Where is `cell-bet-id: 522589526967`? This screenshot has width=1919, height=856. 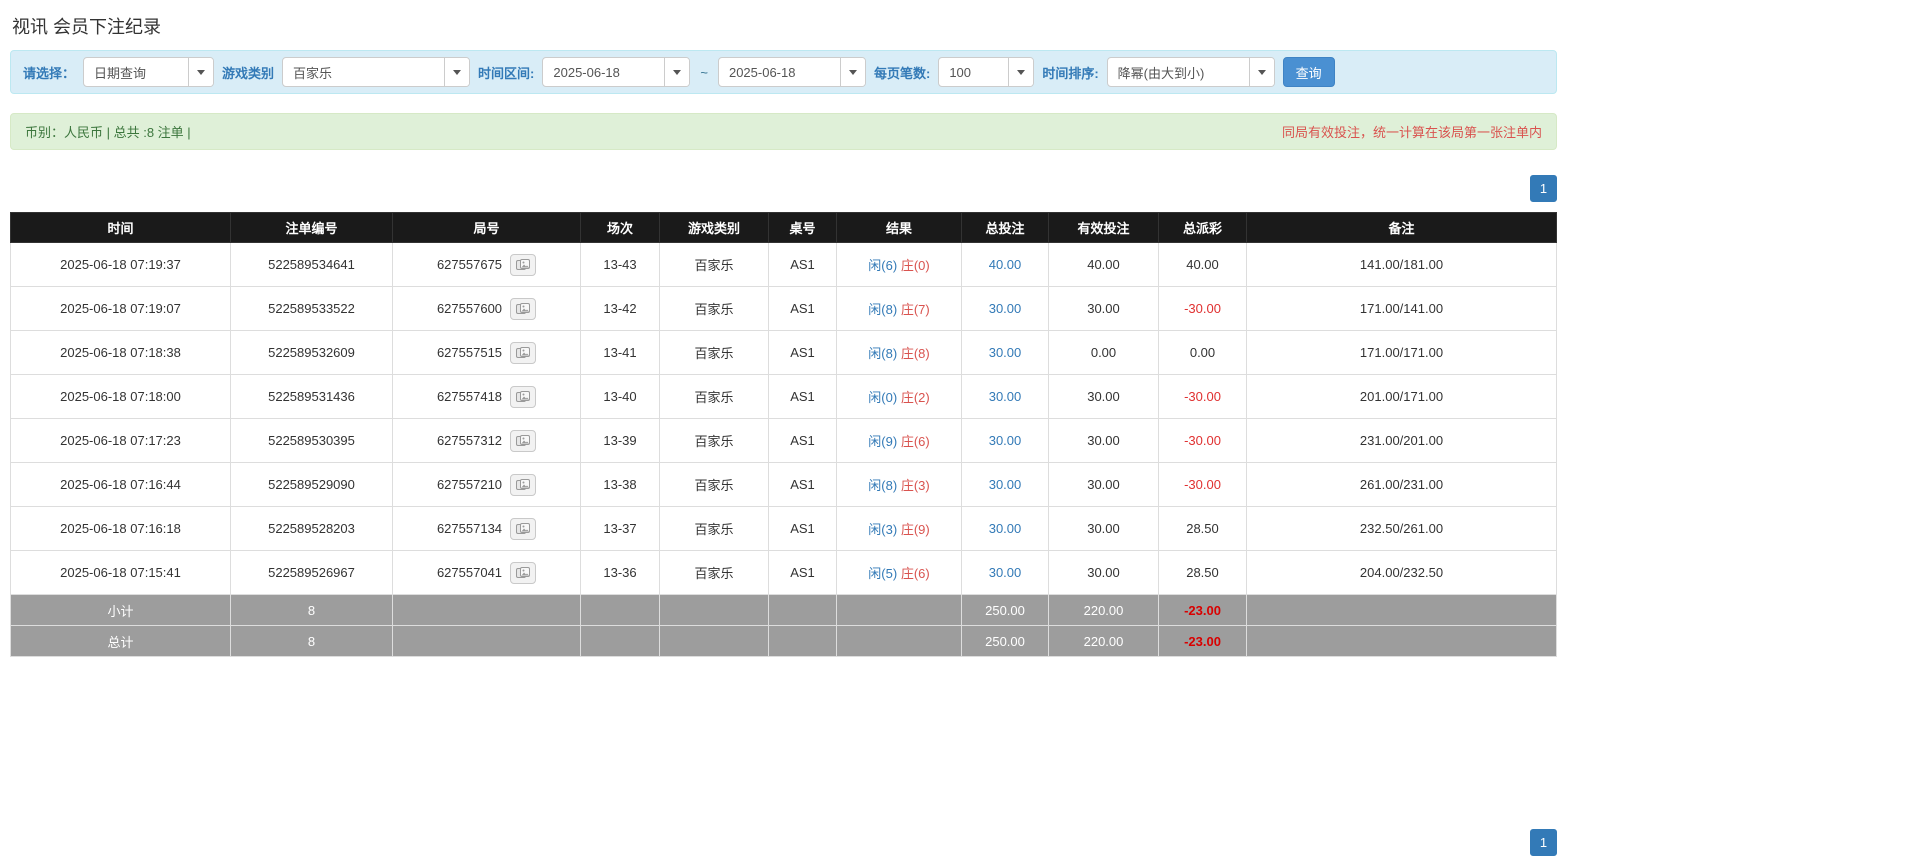
cell-bet-id: 522589526967 is located at coordinates (311, 572).